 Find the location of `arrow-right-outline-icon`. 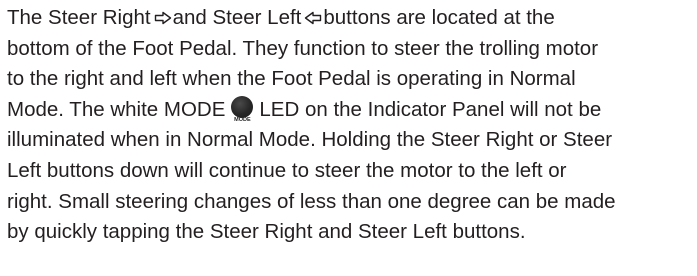

arrow-right-outline-icon is located at coordinates (163, 18).